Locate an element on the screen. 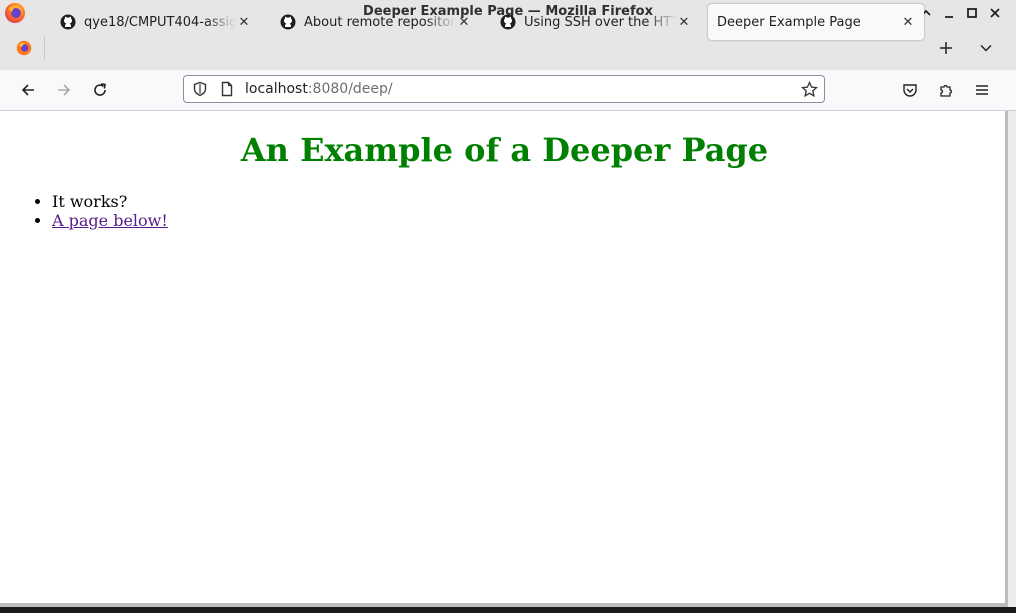 The width and height of the screenshot is (1016, 613). url-host: localhost is located at coordinates (276, 89).